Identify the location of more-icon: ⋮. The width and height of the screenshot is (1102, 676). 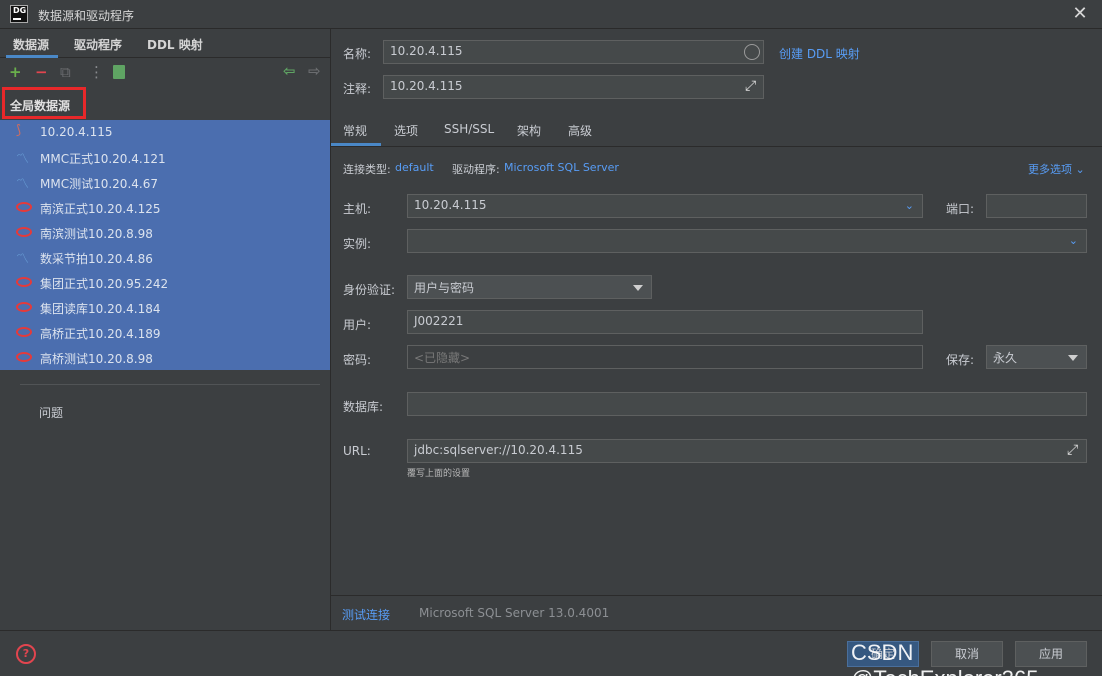
(96, 72).